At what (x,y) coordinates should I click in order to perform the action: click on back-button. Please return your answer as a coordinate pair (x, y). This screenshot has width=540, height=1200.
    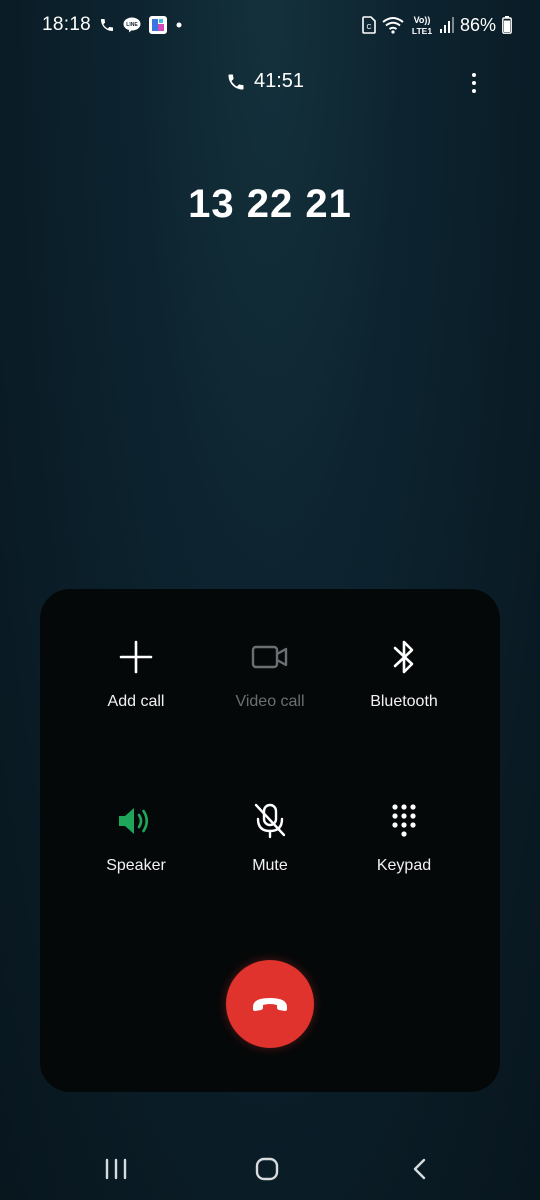
    Looking at the image, I should click on (419, 1169).